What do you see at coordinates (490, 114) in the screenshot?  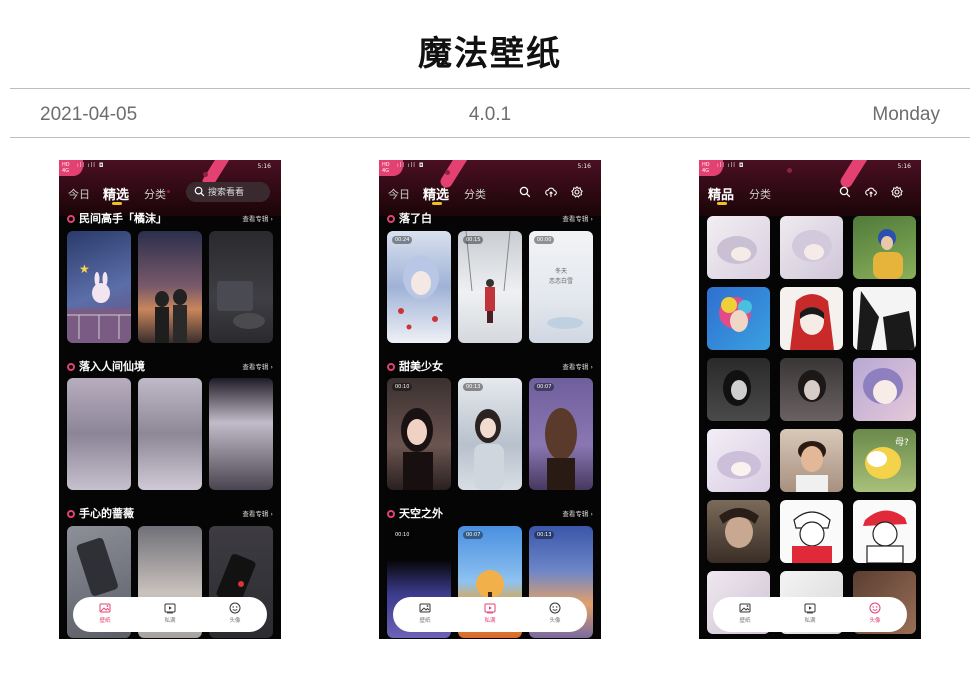 I see `version-label: 4.0.1` at bounding box center [490, 114].